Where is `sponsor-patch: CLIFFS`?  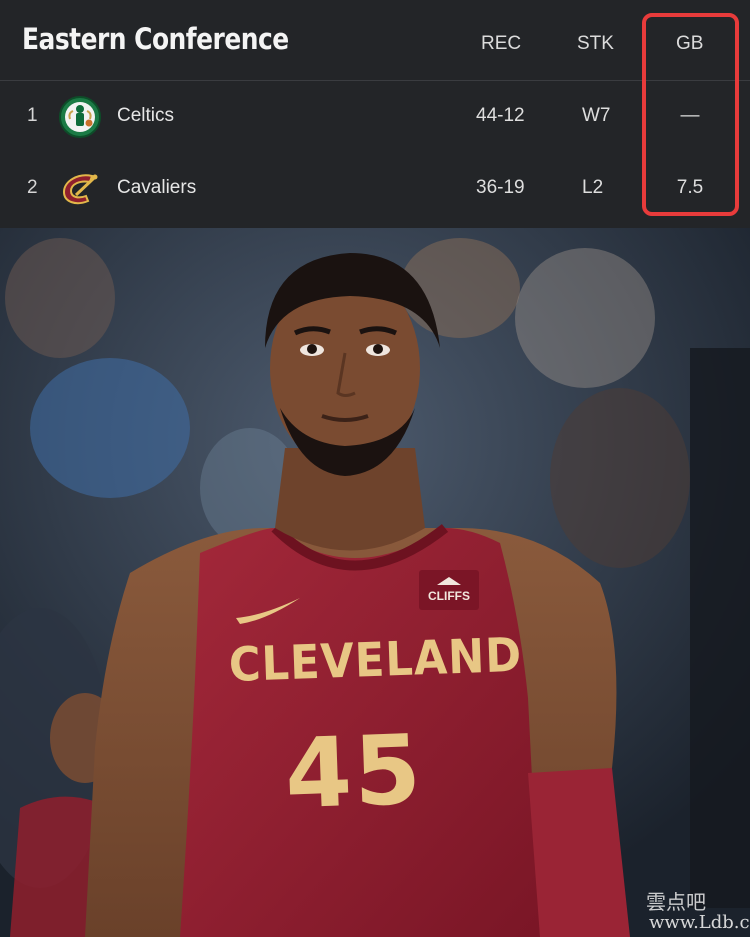 sponsor-patch: CLIFFS is located at coordinates (449, 590).